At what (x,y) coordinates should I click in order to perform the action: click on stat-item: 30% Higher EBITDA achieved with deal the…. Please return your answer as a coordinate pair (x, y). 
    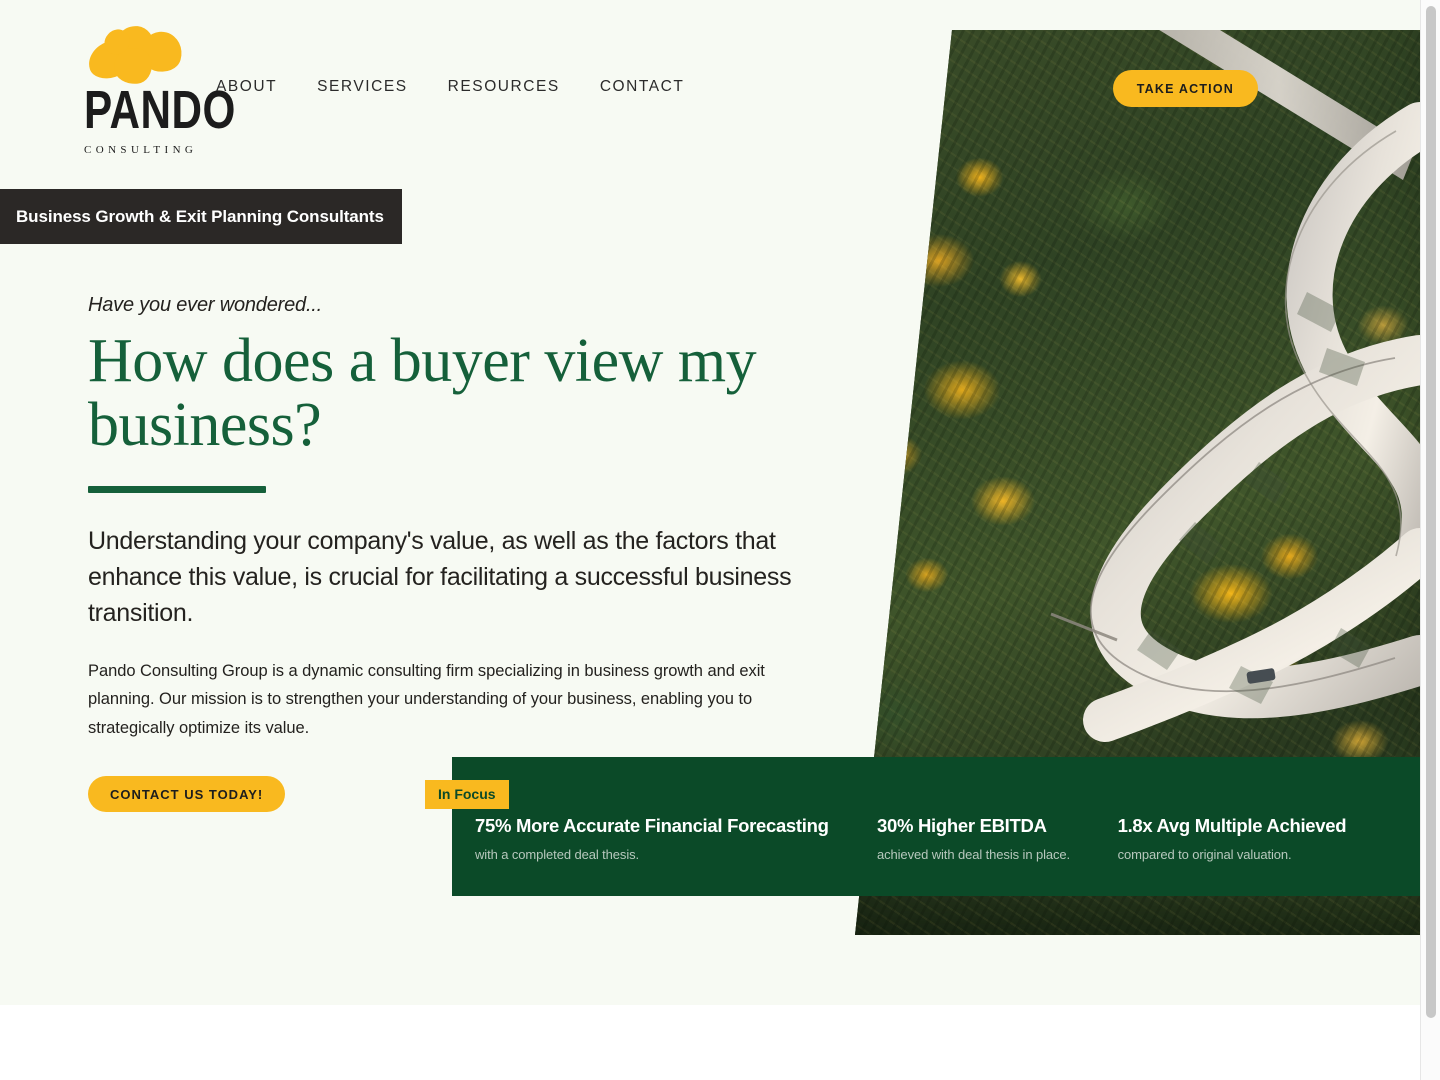
    Looking at the image, I should click on (997, 838).